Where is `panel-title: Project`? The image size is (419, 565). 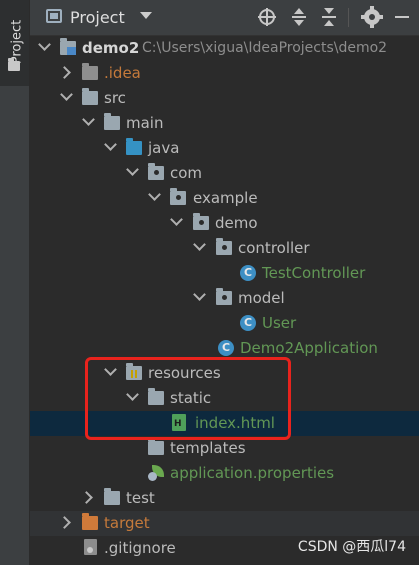
panel-title: Project is located at coordinates (97, 17).